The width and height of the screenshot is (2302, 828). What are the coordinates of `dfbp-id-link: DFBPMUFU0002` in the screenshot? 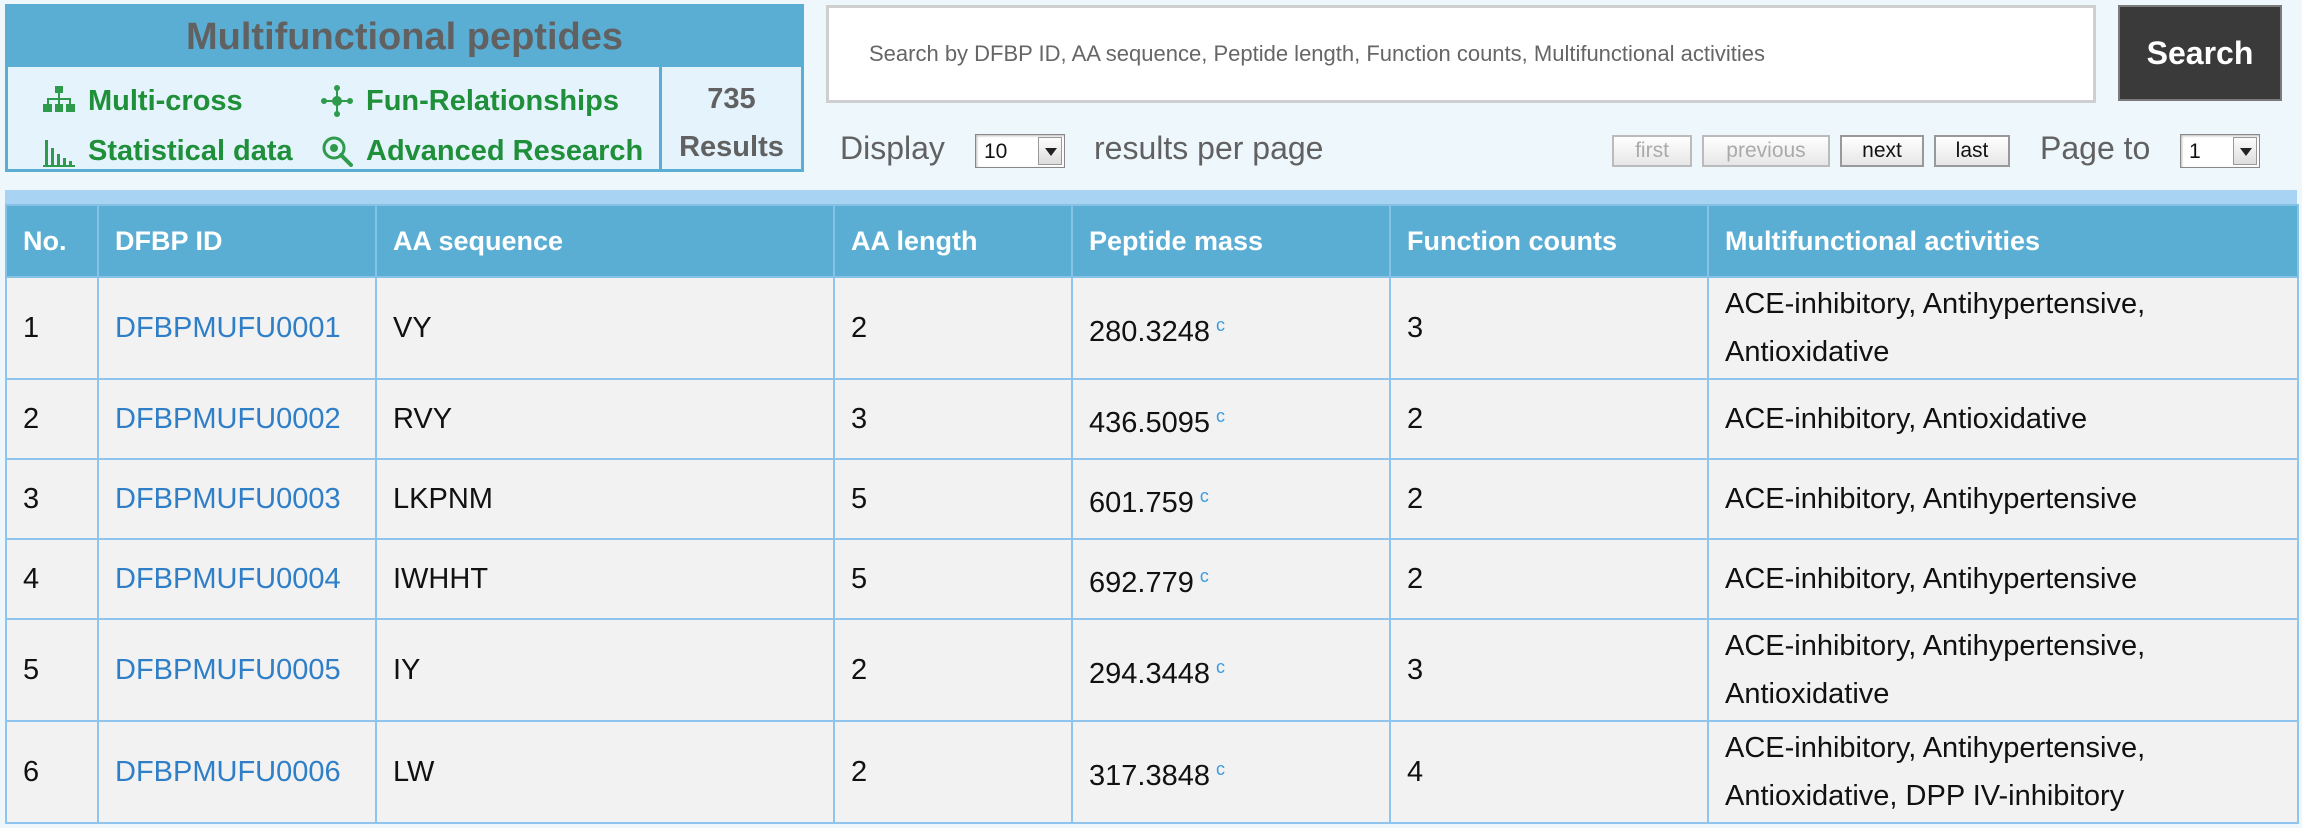 It's located at (228, 419).